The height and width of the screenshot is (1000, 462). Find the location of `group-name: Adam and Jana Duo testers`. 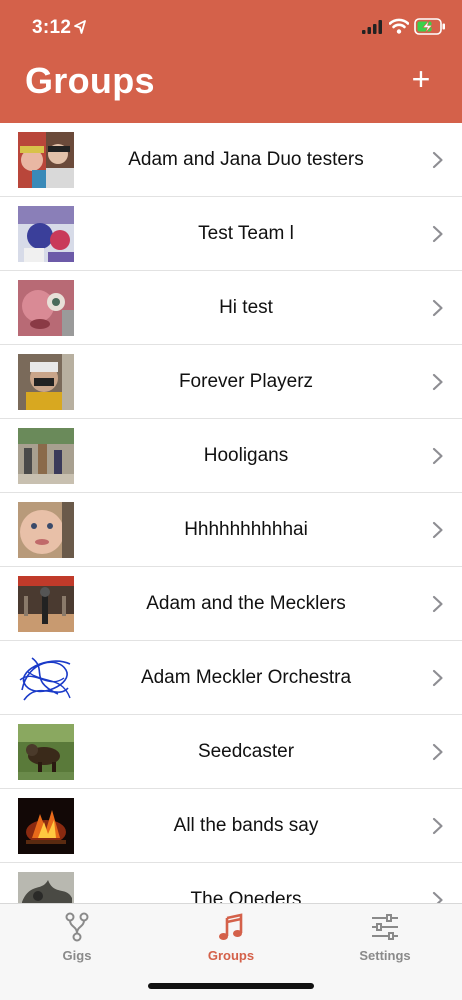

group-name: Adam and Jana Duo testers is located at coordinates (246, 159).